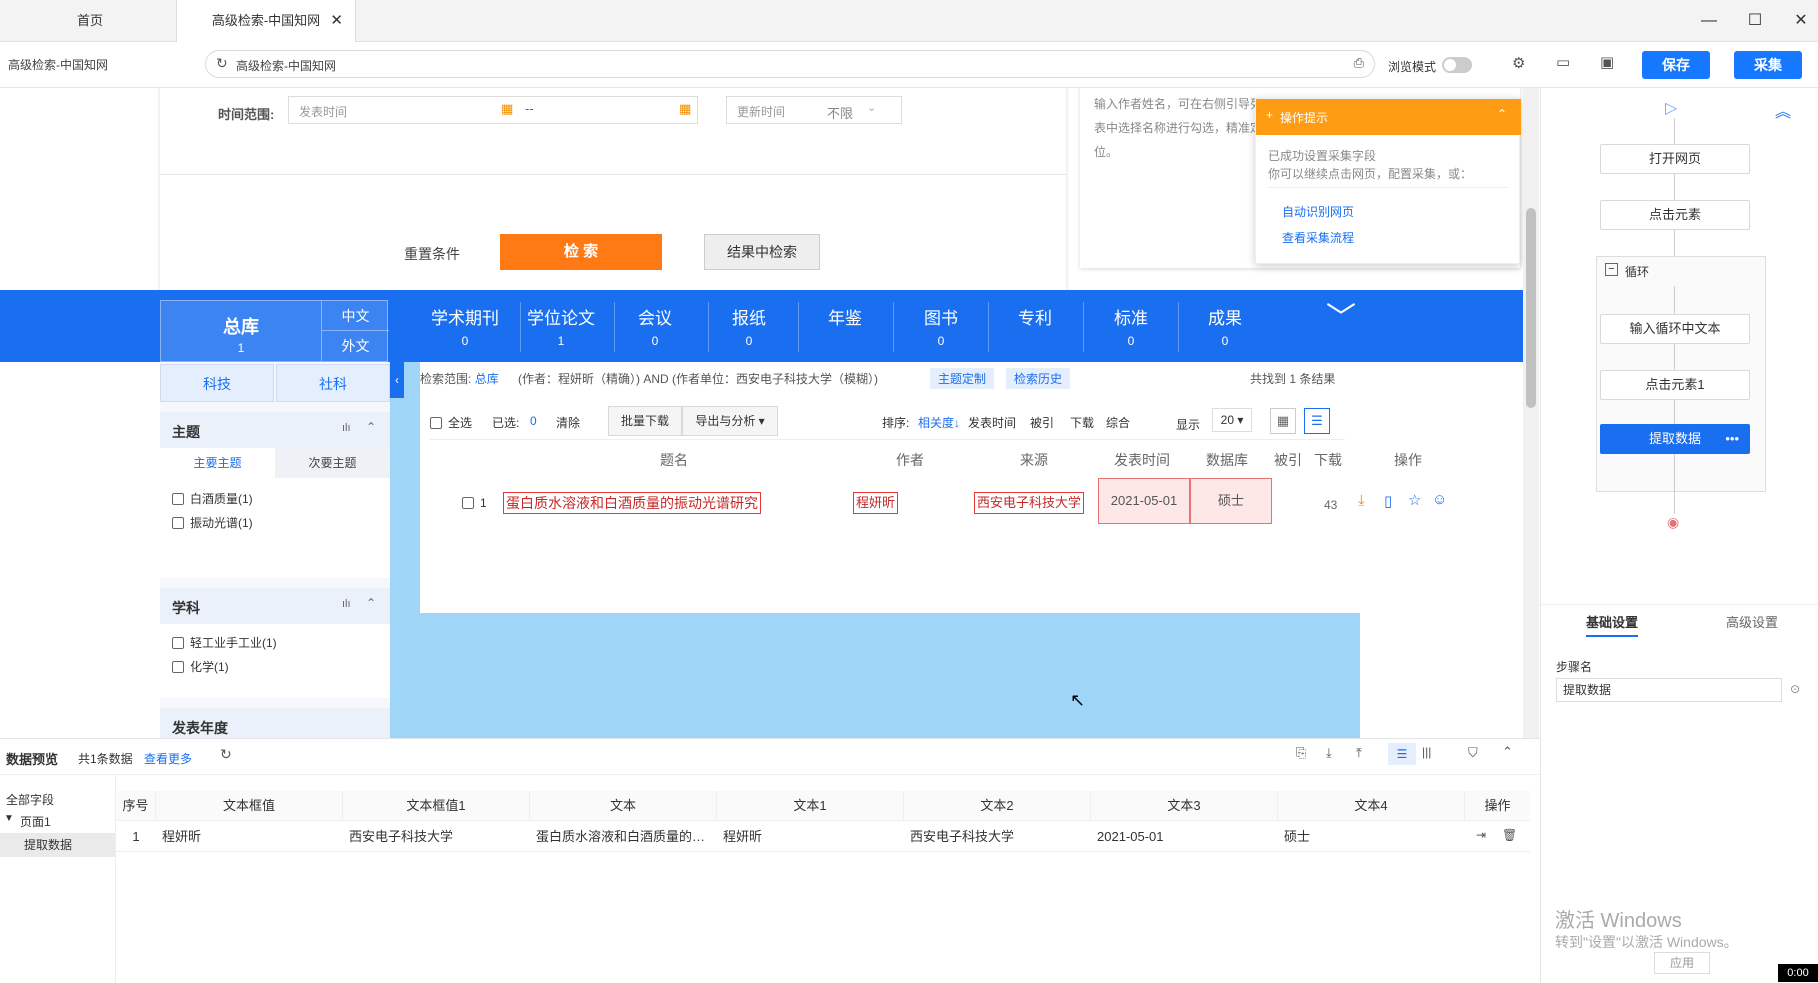 The image size is (1818, 983). What do you see at coordinates (1318, 237) in the screenshot?
I see `view-flow-link: 查看采集流程` at bounding box center [1318, 237].